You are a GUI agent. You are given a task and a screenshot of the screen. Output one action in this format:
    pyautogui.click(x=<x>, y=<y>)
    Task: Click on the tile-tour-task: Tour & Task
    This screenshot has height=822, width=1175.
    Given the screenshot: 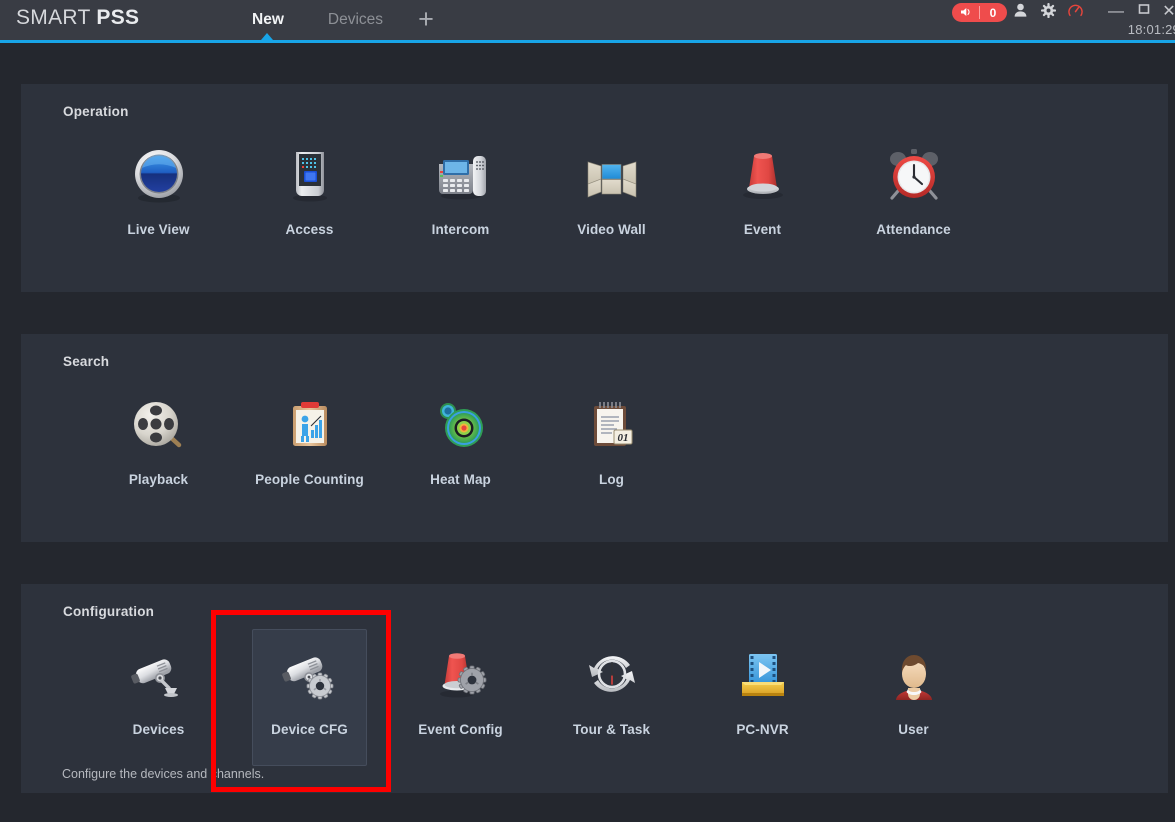 What is the action you would take?
    pyautogui.click(x=611, y=701)
    